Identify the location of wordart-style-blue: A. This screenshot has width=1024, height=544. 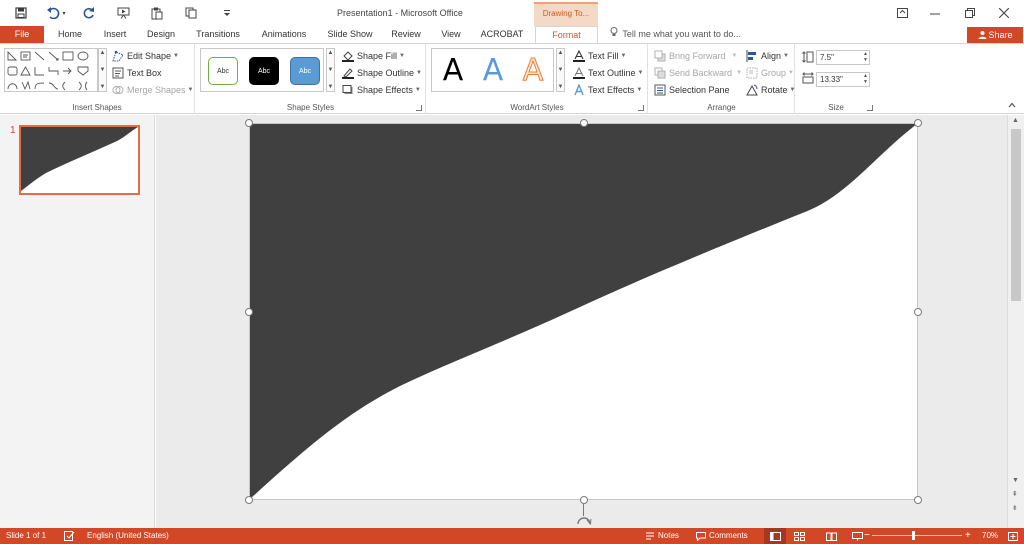
(493, 71).